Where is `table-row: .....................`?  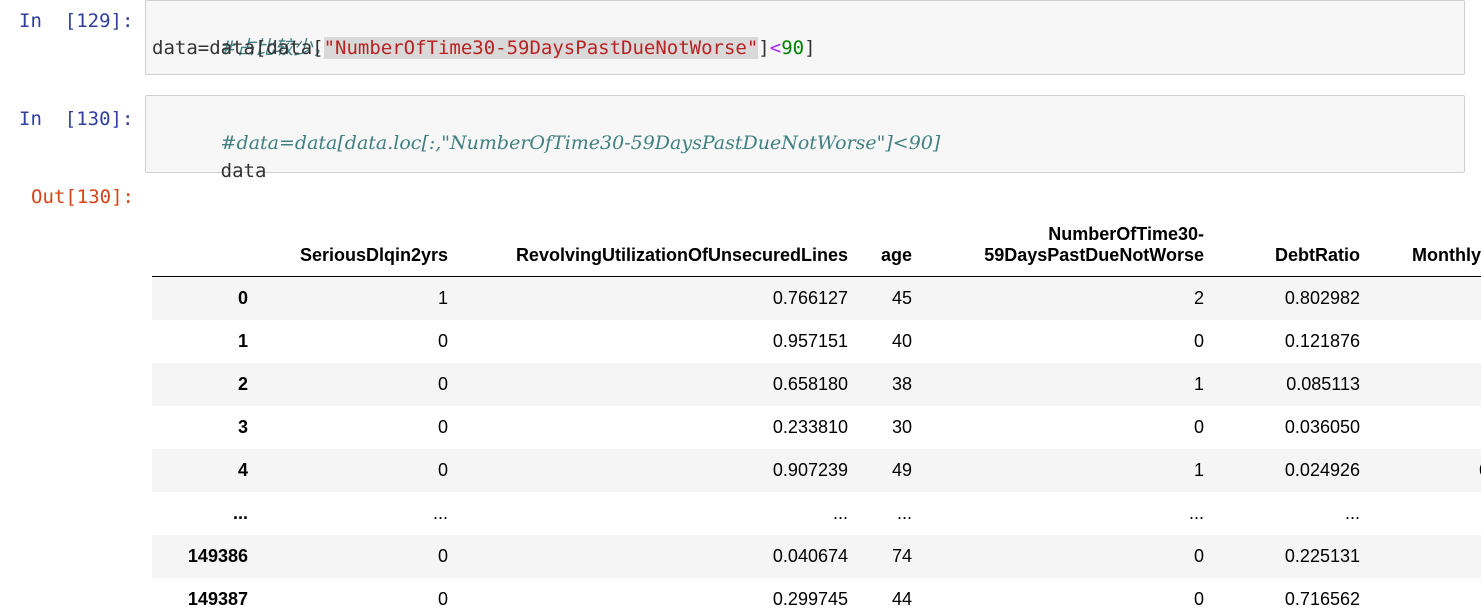 table-row: ..................... is located at coordinates (816, 513).